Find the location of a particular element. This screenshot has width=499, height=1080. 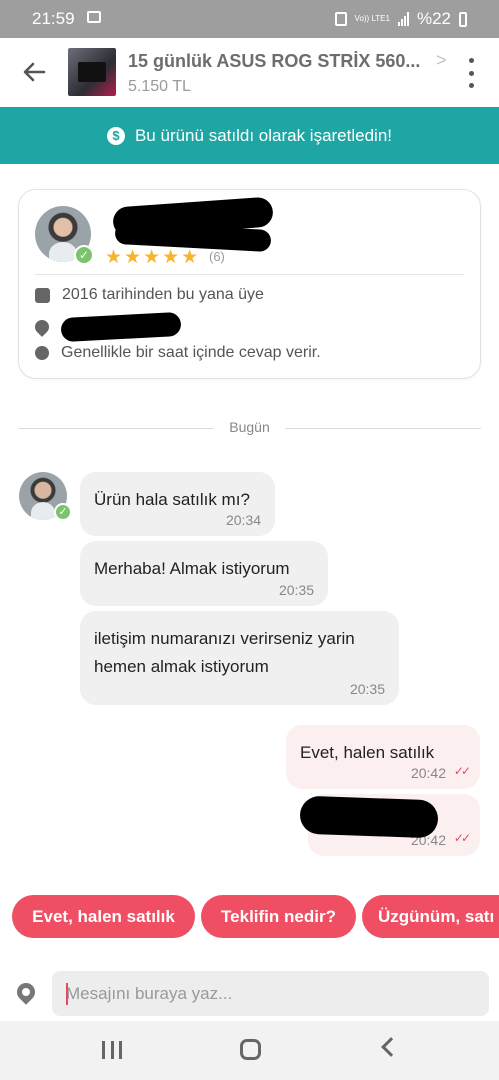

message-bubble-outgoing: Evet, halen satılık 20:42 ✓✓ is located at coordinates (383, 757).